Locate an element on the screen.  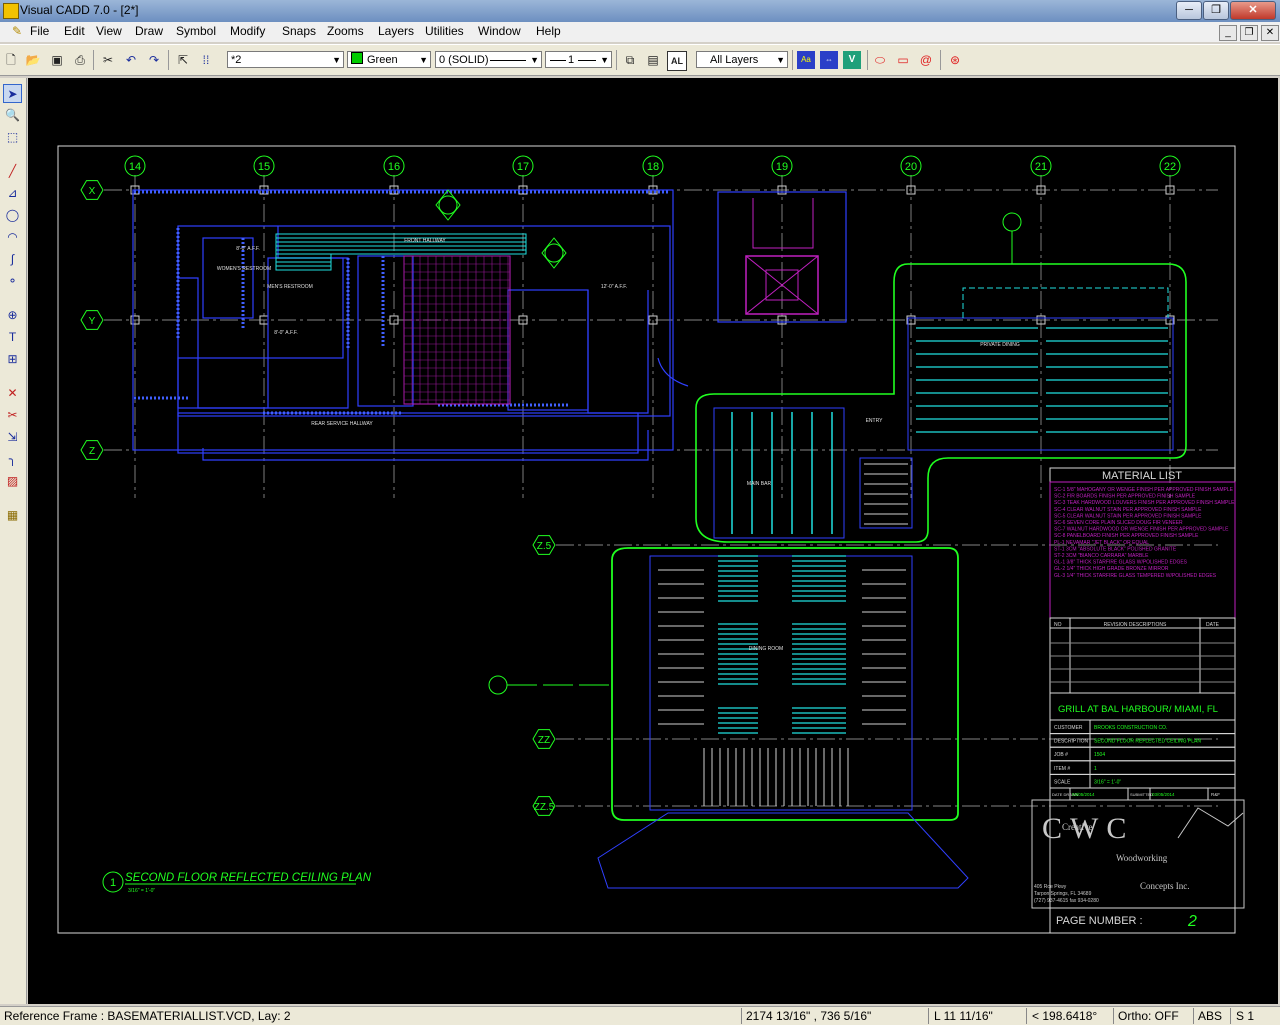
document-icon: ✎ is located at coordinates (17, 31).